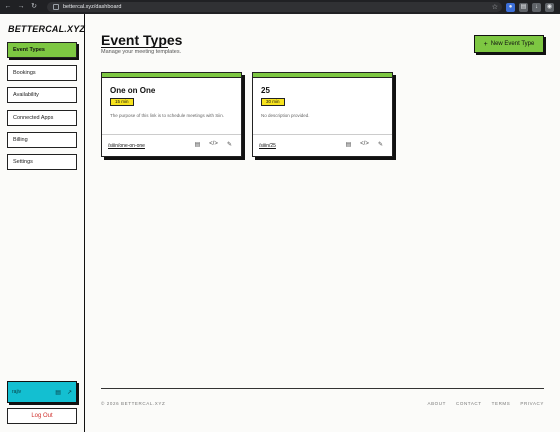 Image resolution: width=560 pixels, height=432 pixels. Describe the element at coordinates (58, 392) in the screenshot. I see `copy-icon: ▤` at that location.